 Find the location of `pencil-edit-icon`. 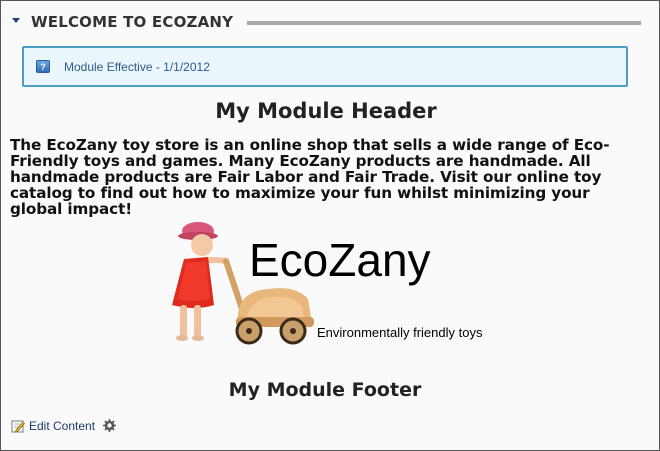

pencil-edit-icon is located at coordinates (18, 426).